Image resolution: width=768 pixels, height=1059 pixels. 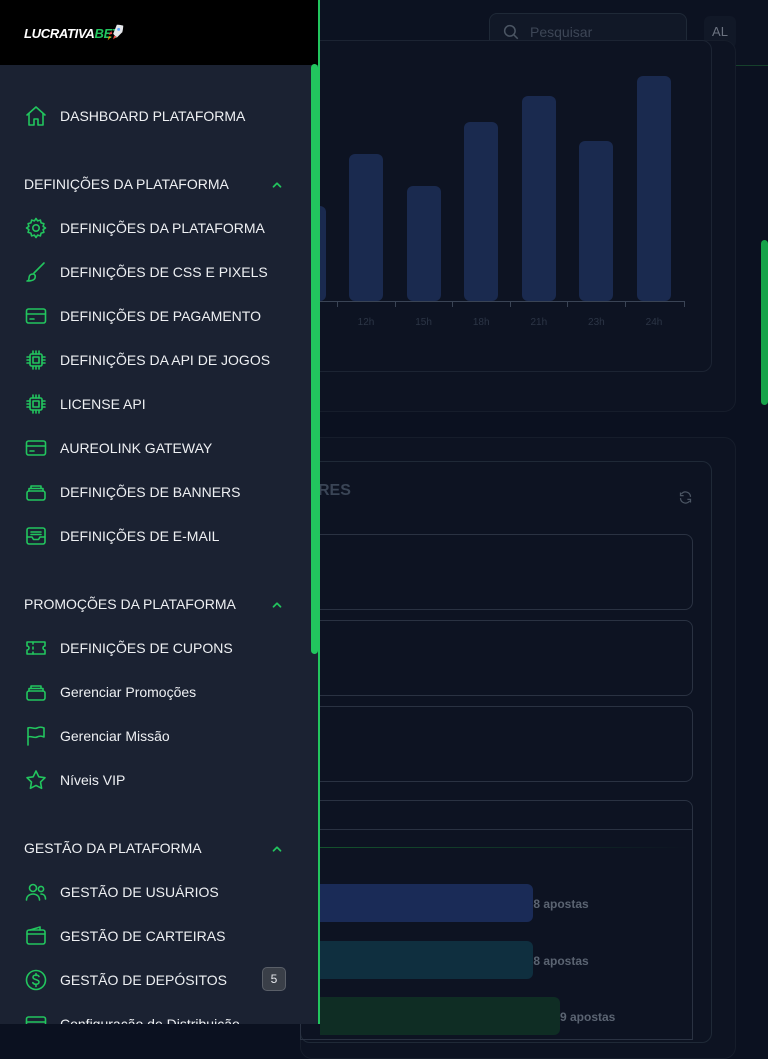 What do you see at coordinates (366, 322) in the screenshot?
I see `chart-x-label: 12h` at bounding box center [366, 322].